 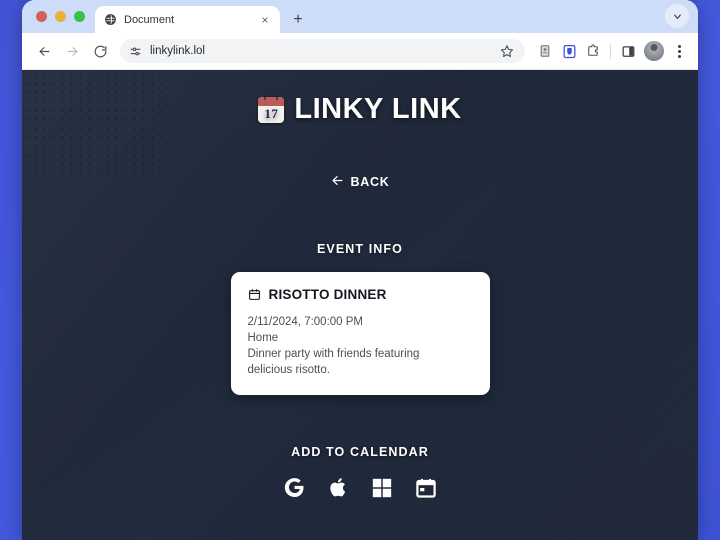 I want to click on browser-toolbar: linkylink.lol, so click(x=360, y=51).